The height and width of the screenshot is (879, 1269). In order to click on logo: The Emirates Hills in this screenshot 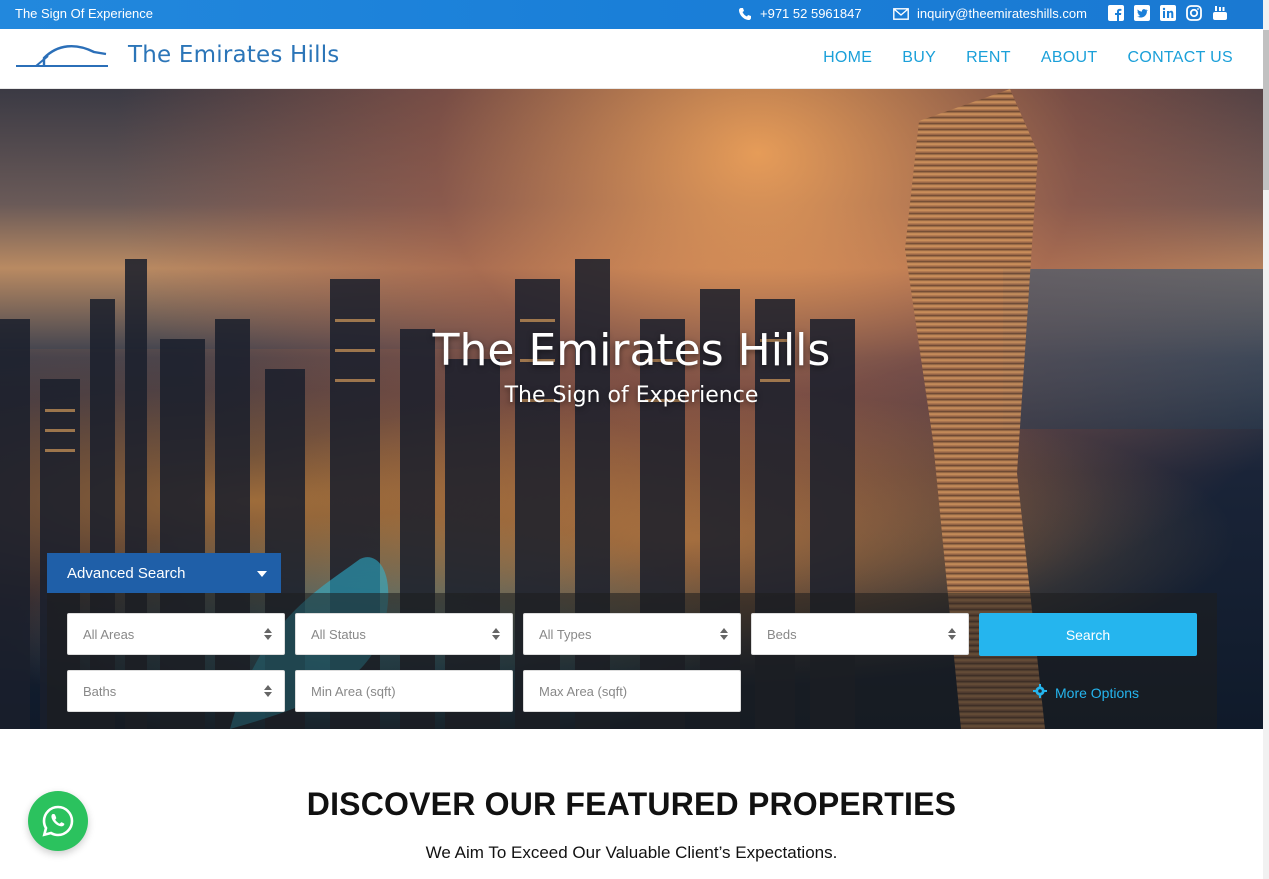, I will do `click(176, 55)`.